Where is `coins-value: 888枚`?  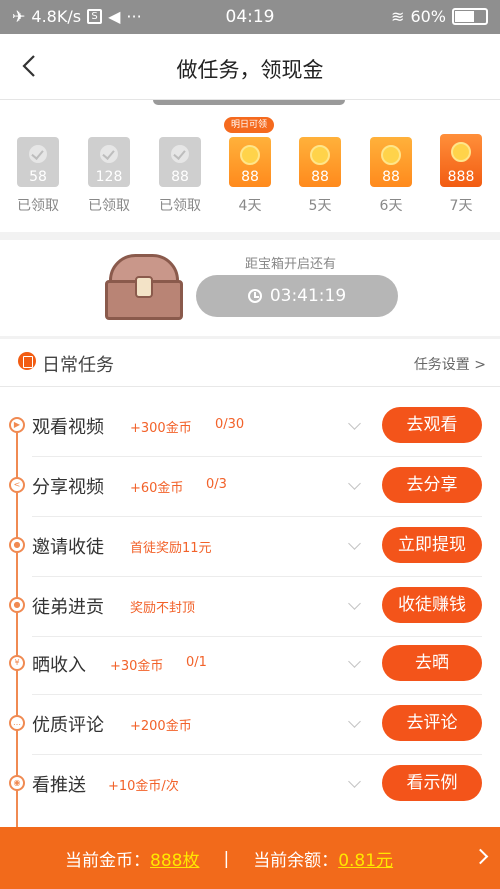
coins-value: 888枚 is located at coordinates (174, 858).